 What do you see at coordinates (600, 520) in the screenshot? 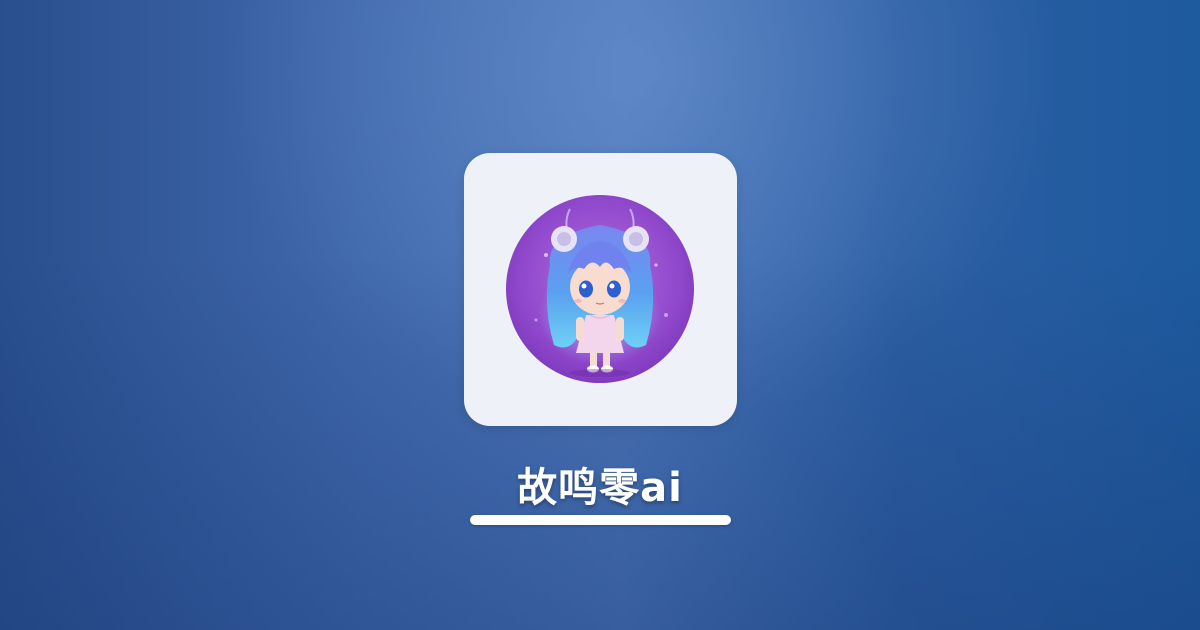
I see `title-underline` at bounding box center [600, 520].